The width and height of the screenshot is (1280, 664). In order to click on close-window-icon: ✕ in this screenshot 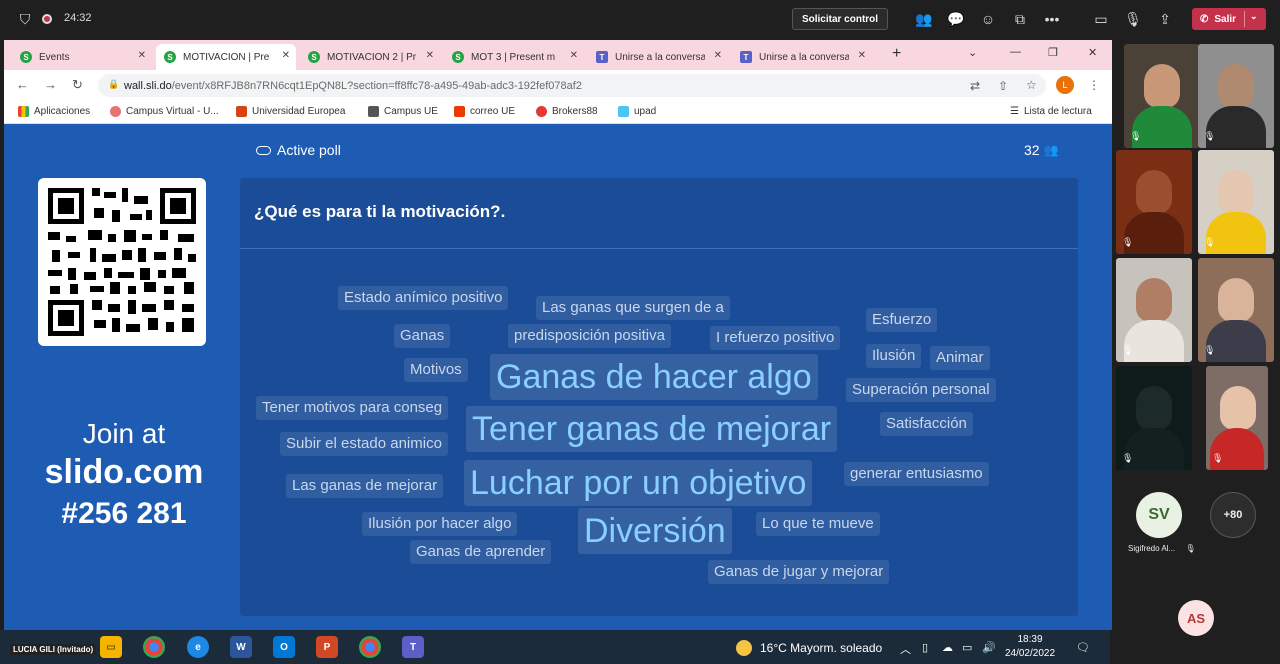, I will do `click(1092, 52)`.